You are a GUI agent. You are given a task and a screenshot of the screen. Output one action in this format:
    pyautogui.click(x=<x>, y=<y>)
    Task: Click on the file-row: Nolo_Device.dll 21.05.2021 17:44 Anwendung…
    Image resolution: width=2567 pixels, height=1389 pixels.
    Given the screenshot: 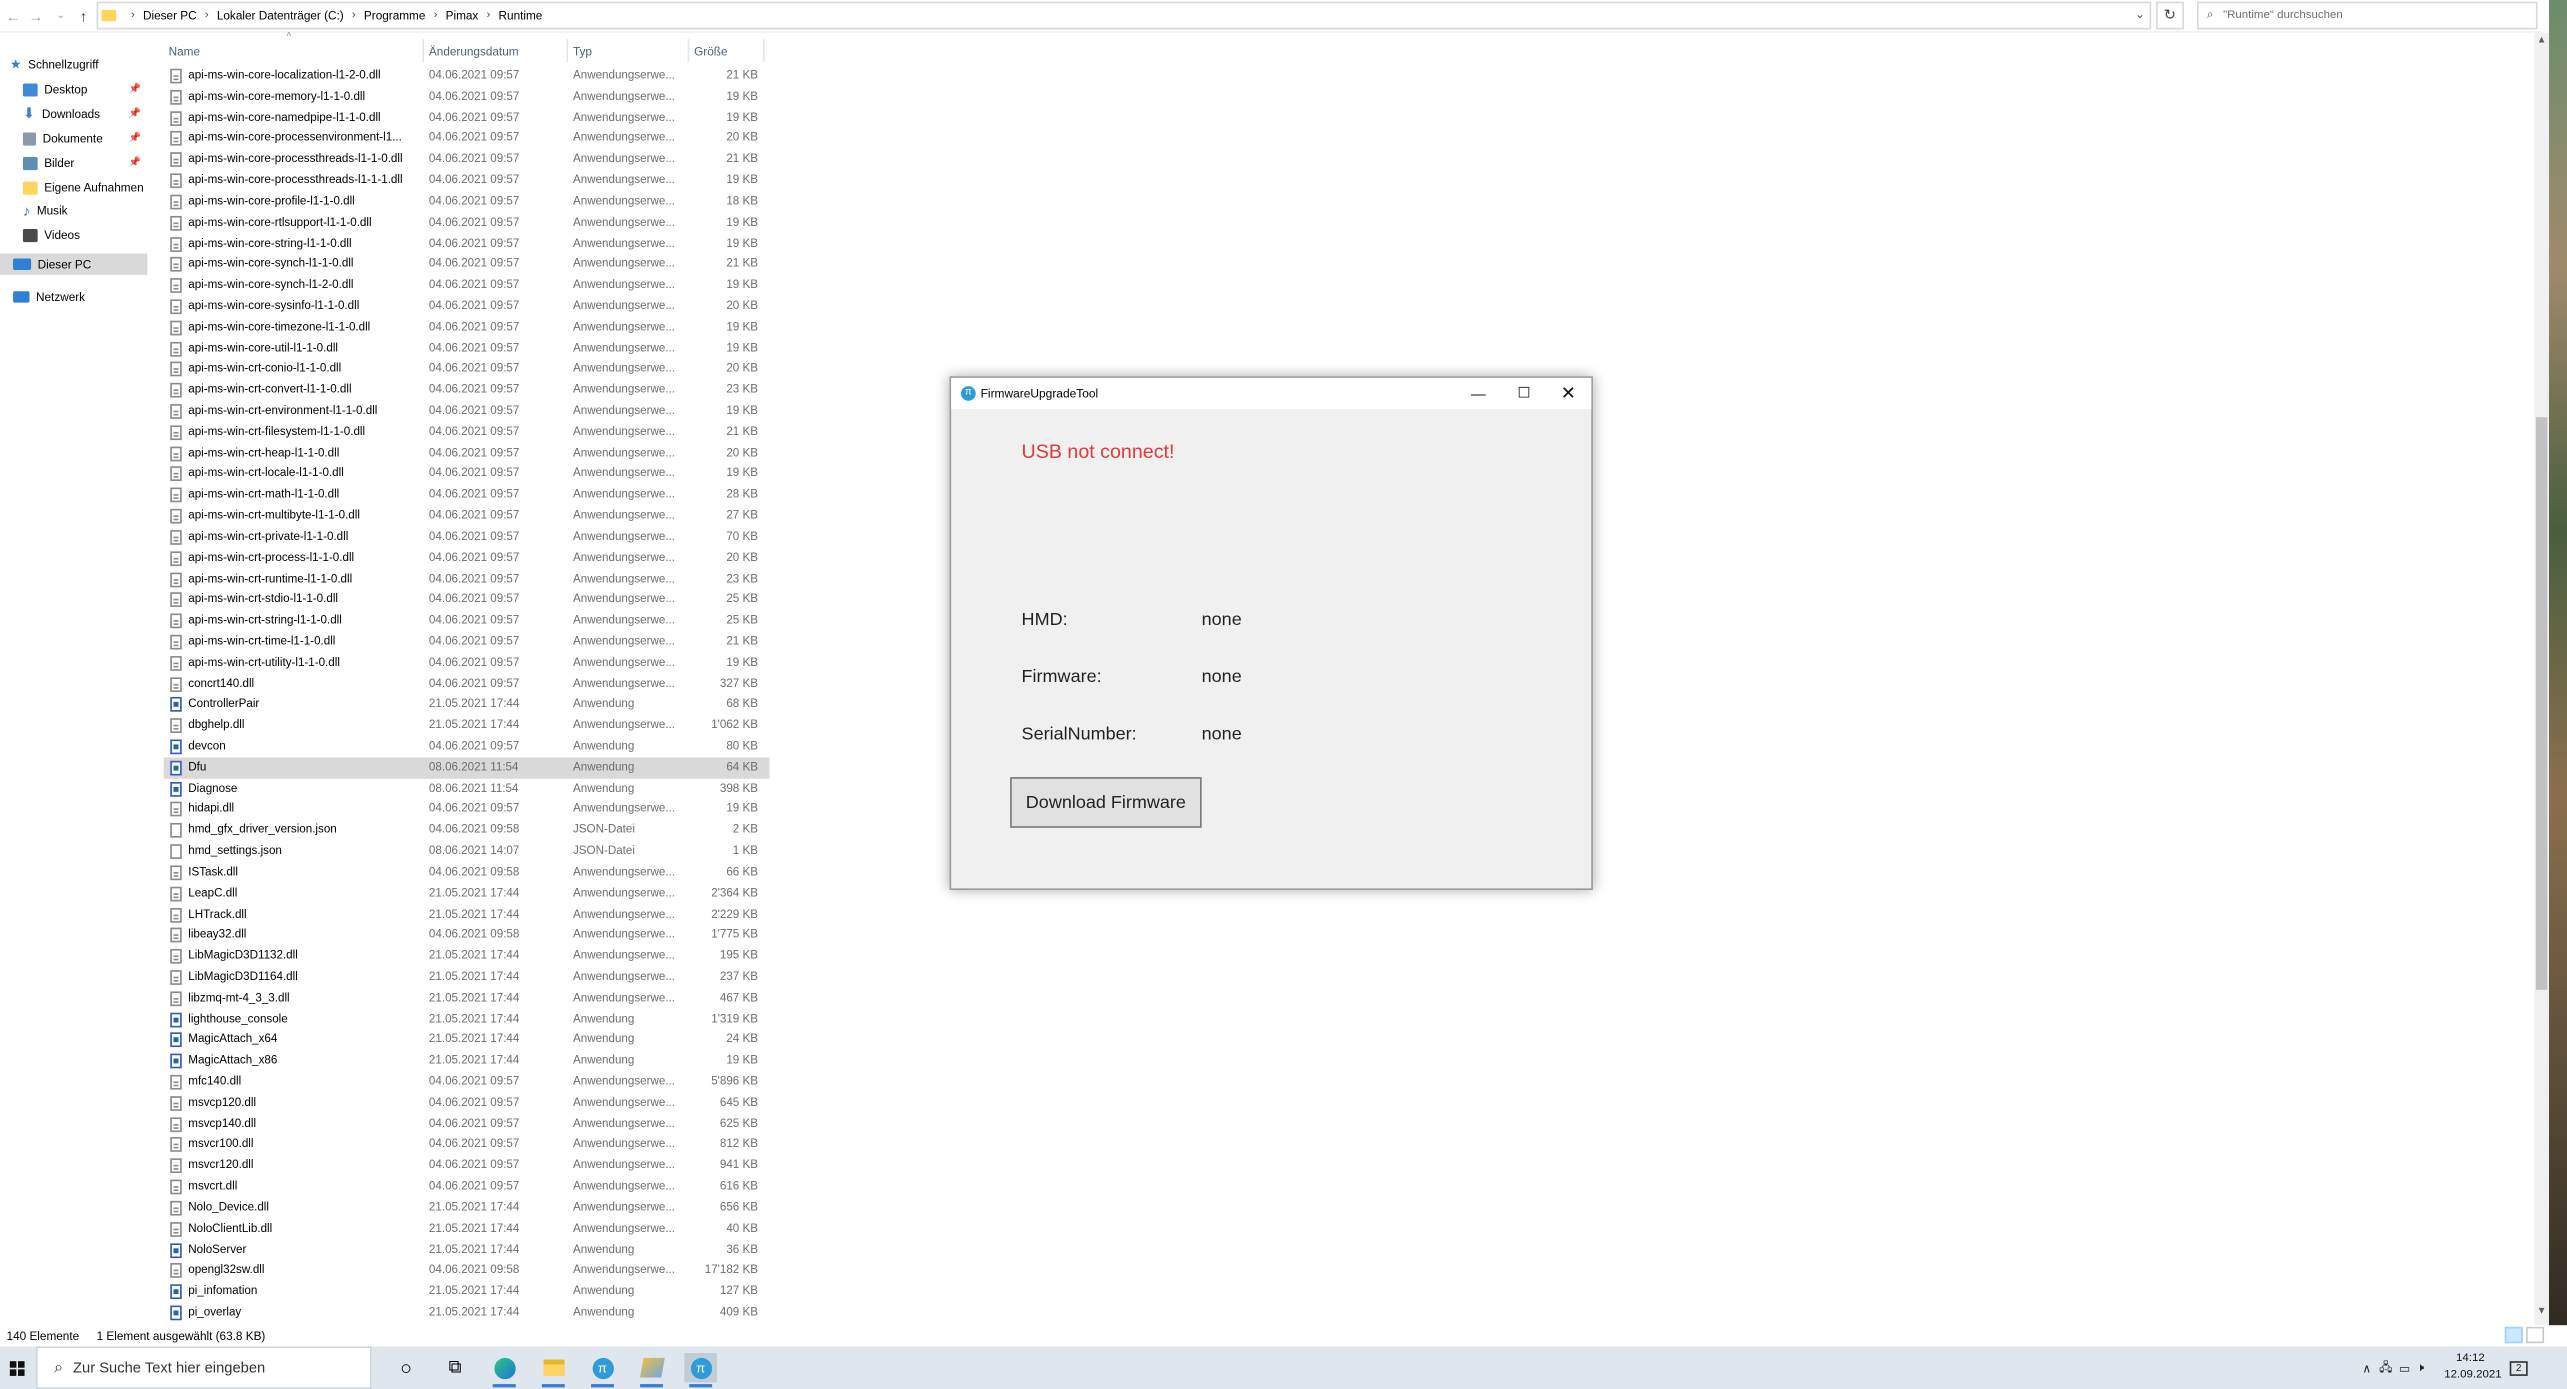 What is the action you would take?
    pyautogui.click(x=467, y=1207)
    